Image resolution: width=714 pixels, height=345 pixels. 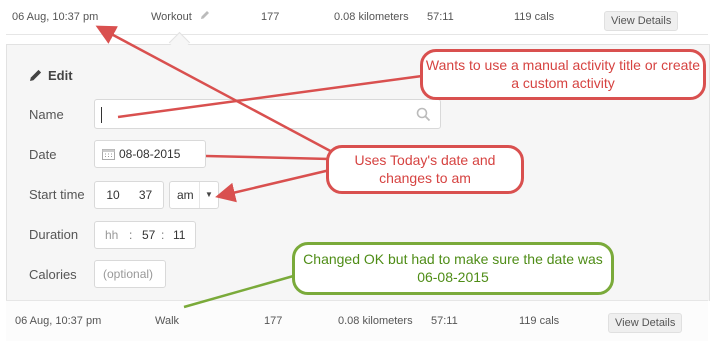 I want to click on duration-seconds: 11, so click(x=179, y=235).